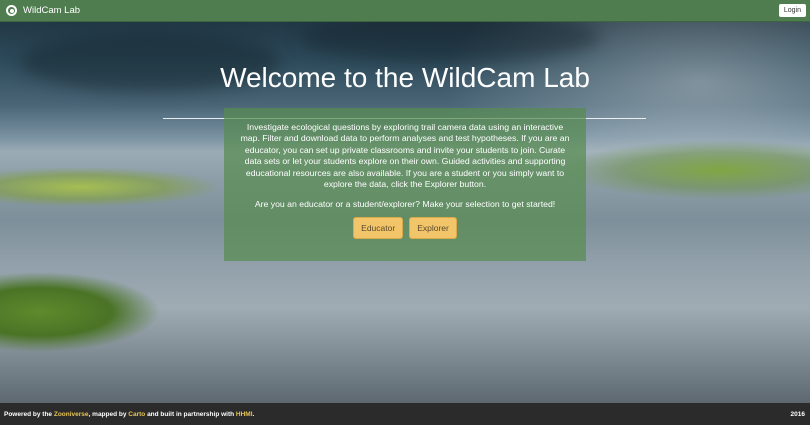 Image resolution: width=810 pixels, height=425 pixels. I want to click on footer-year: 2016, so click(797, 414).